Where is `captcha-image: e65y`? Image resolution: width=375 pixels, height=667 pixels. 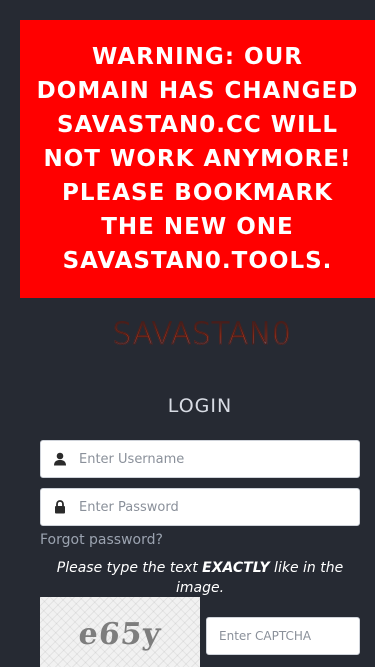
captcha-image: e65y is located at coordinates (120, 632).